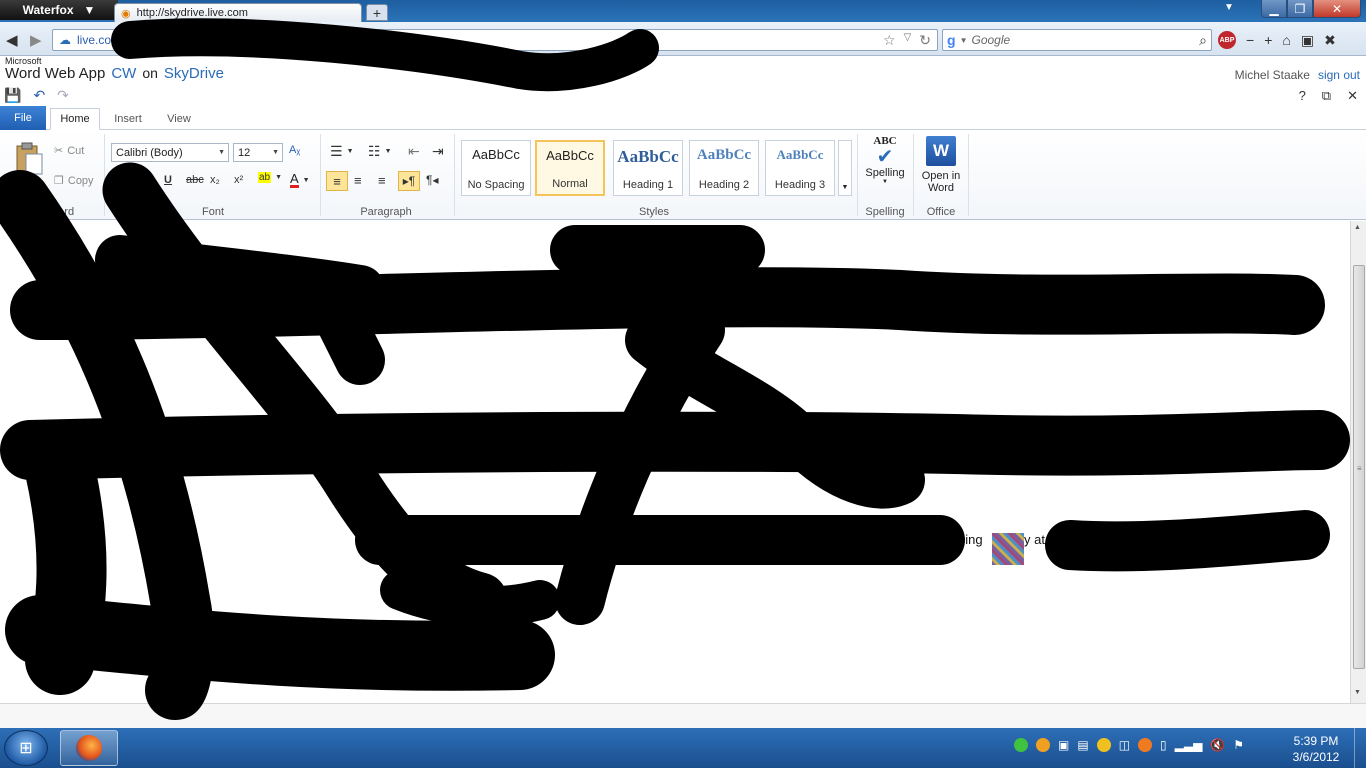 The width and height of the screenshot is (1366, 768). Describe the element at coordinates (1339, 75) in the screenshot. I see `sign-out-link: sign out` at that location.